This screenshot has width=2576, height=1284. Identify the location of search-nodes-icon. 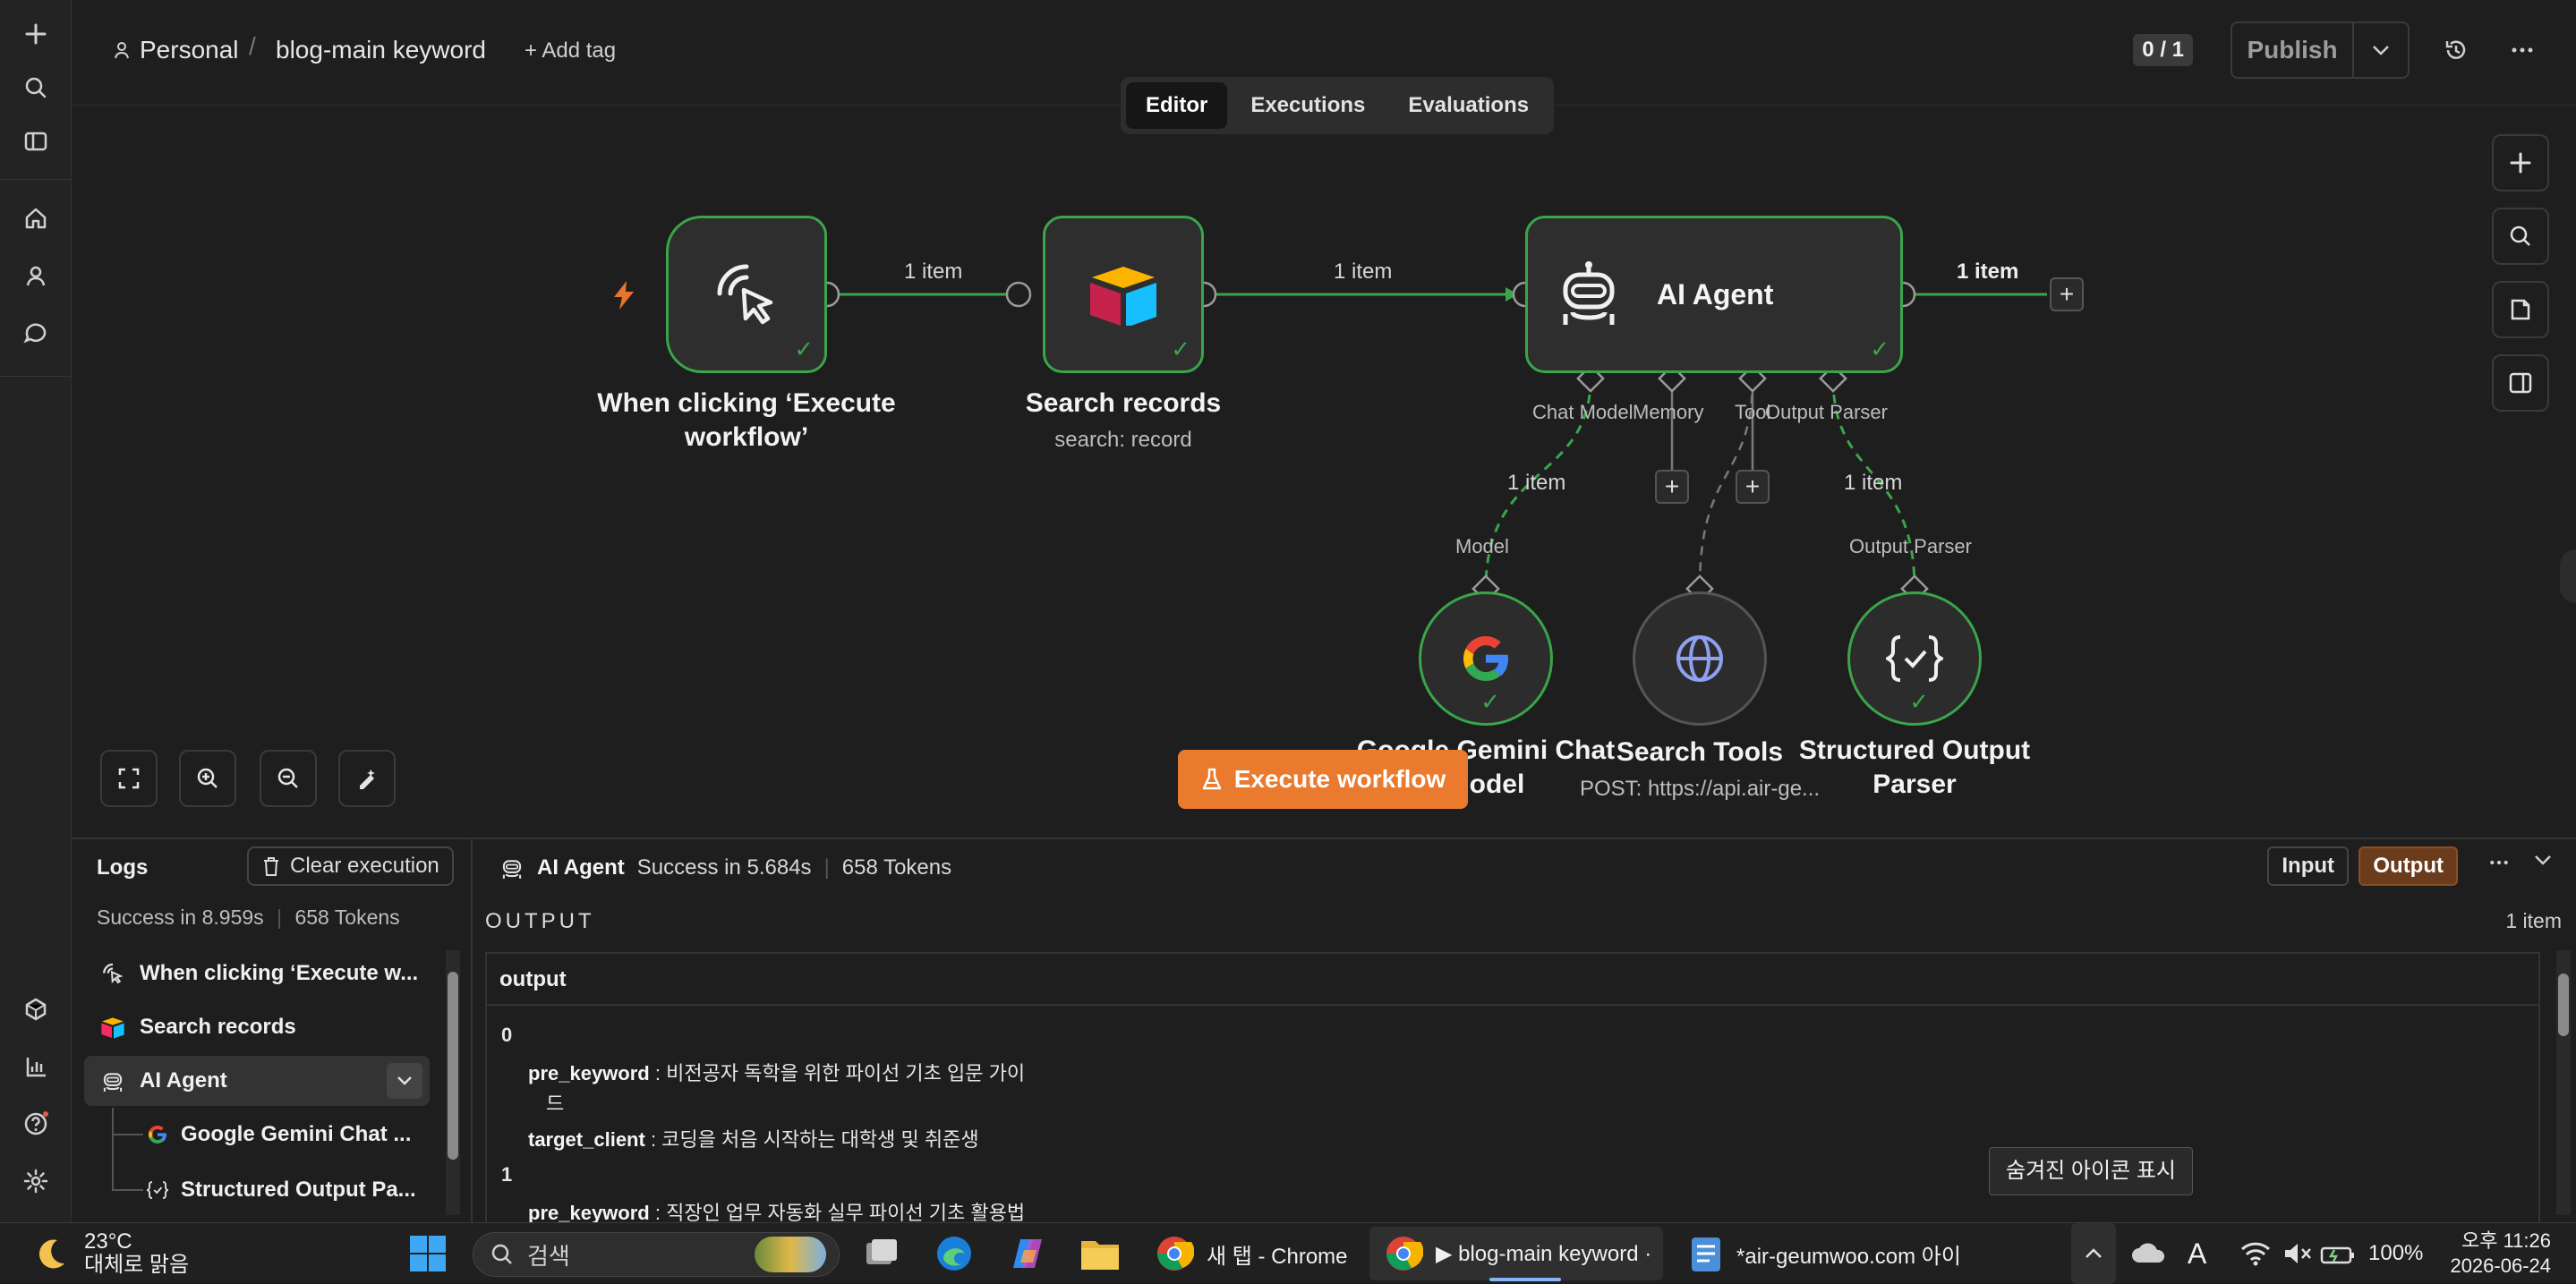
(2520, 237).